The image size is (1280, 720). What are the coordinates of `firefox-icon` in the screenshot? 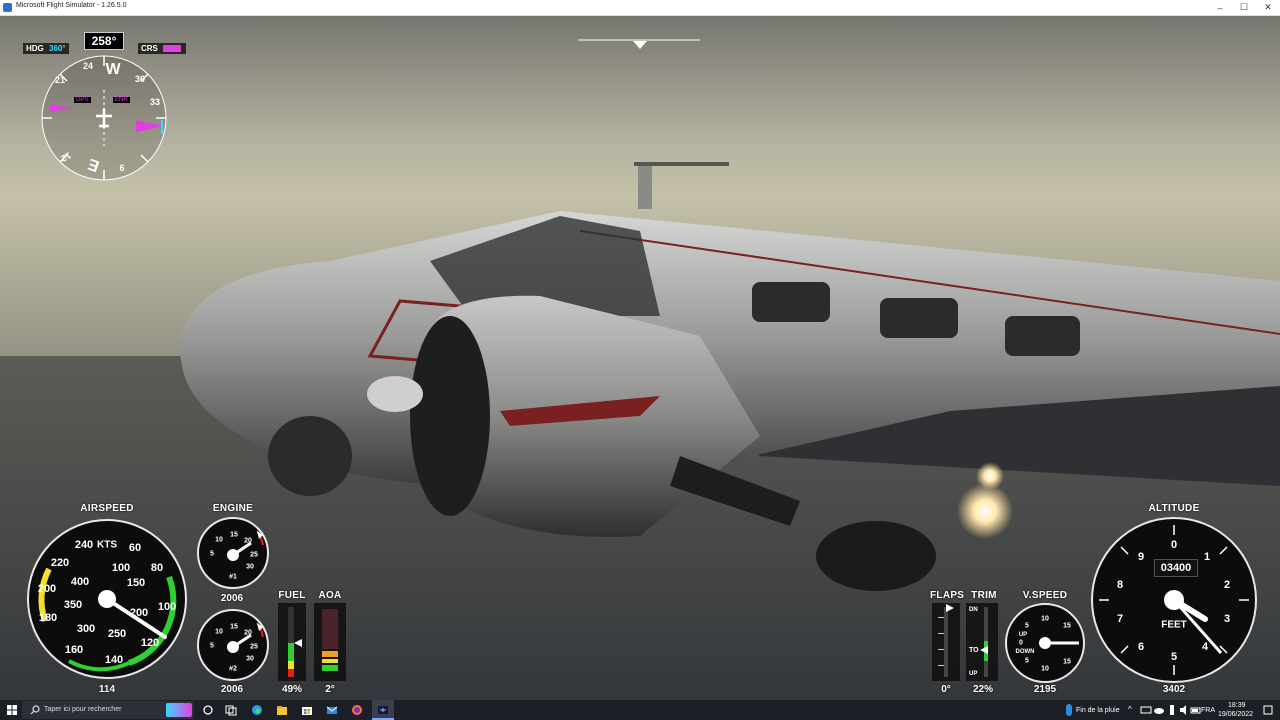 It's located at (357, 710).